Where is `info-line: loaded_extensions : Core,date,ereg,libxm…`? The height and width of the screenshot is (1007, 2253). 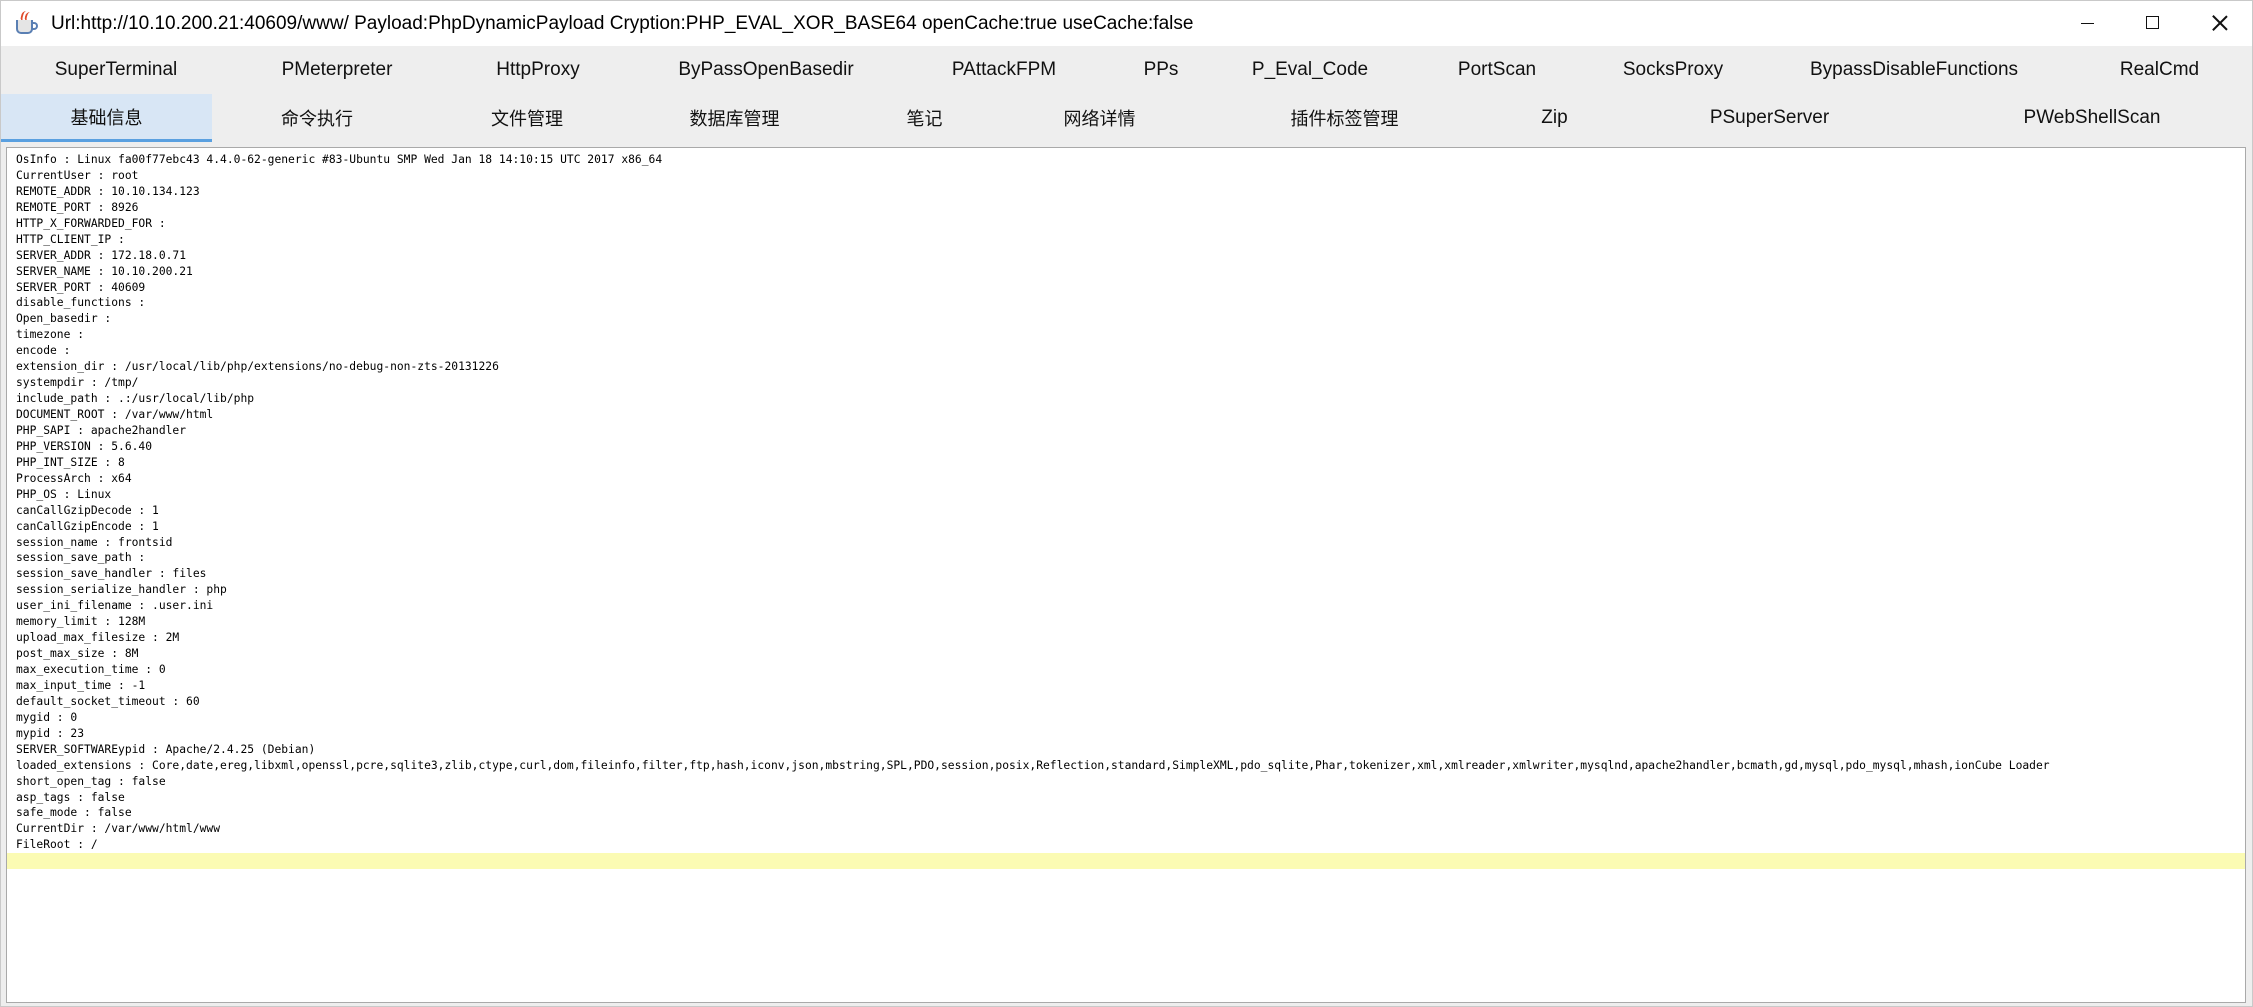 info-line: loaded_extensions : Core,date,ereg,libxm… is located at coordinates (1033, 765).